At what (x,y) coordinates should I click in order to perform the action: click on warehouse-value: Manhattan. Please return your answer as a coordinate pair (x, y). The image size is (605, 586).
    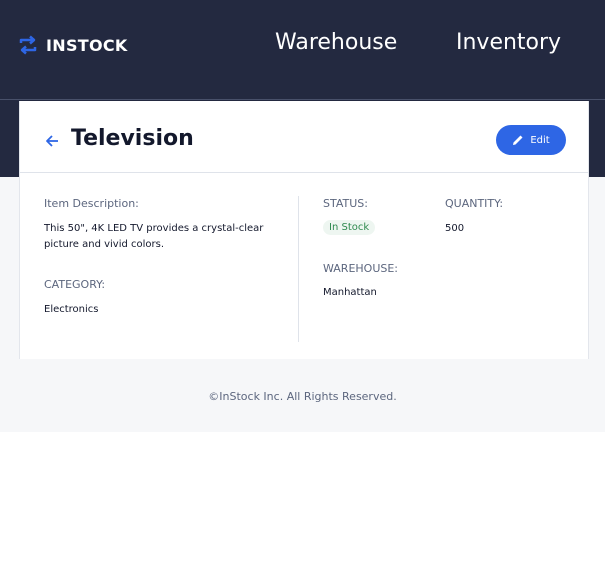
    Looking at the image, I should click on (350, 292).